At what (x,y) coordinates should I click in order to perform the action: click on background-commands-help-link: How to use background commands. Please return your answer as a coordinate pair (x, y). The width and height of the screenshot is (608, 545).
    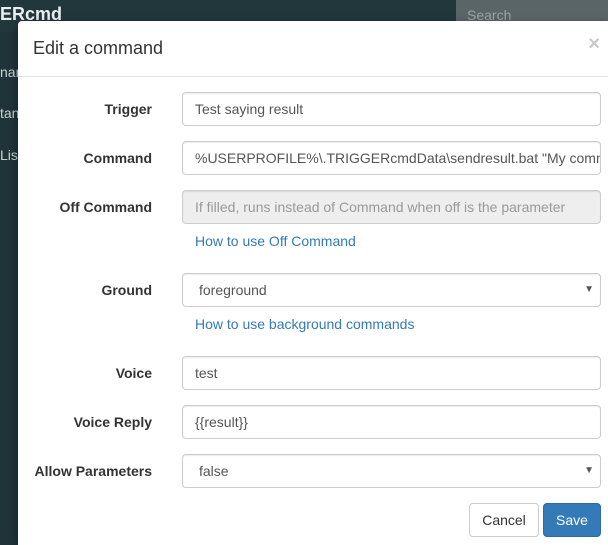
    Looking at the image, I should click on (304, 324).